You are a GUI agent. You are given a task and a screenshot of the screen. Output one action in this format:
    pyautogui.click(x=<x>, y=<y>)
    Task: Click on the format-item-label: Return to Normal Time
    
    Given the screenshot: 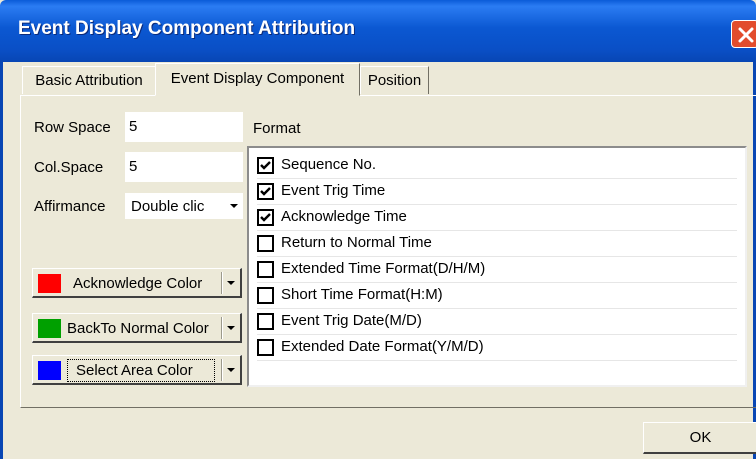 What is the action you would take?
    pyautogui.click(x=356, y=242)
    